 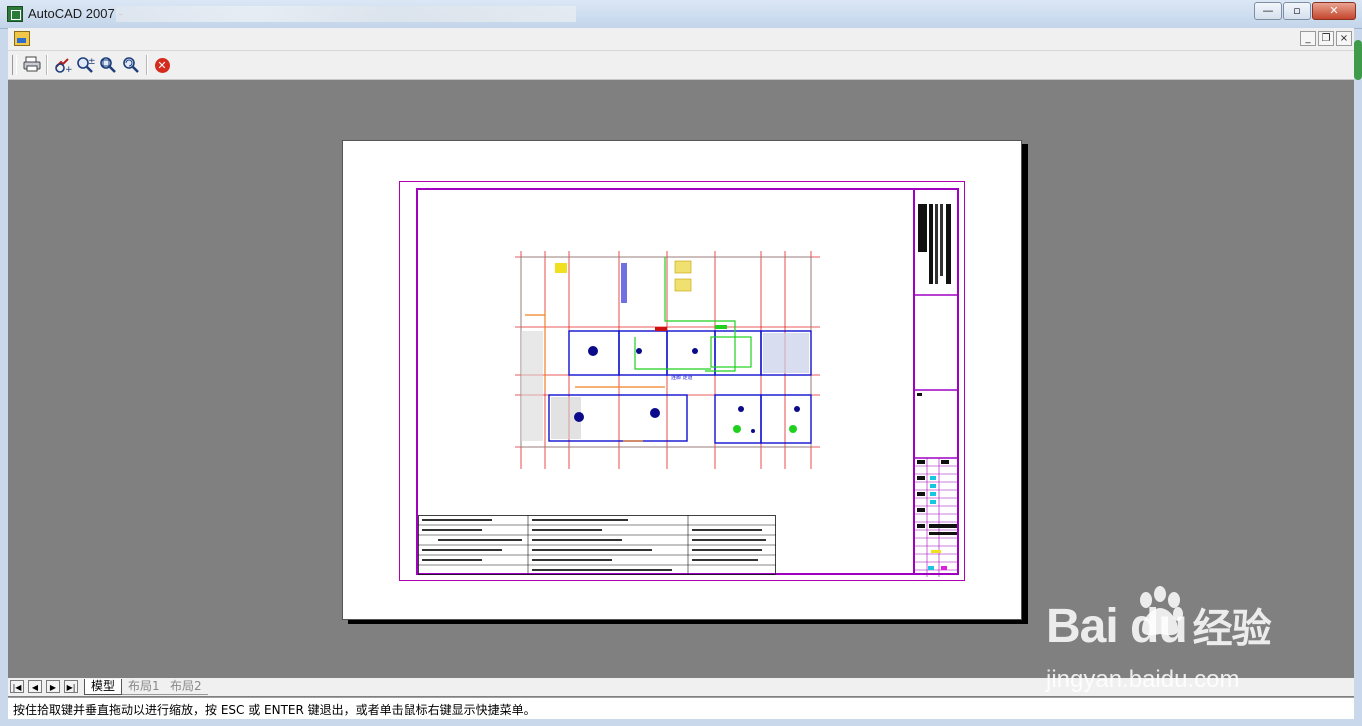 I want to click on close-icon: ✕, so click(x=1334, y=10).